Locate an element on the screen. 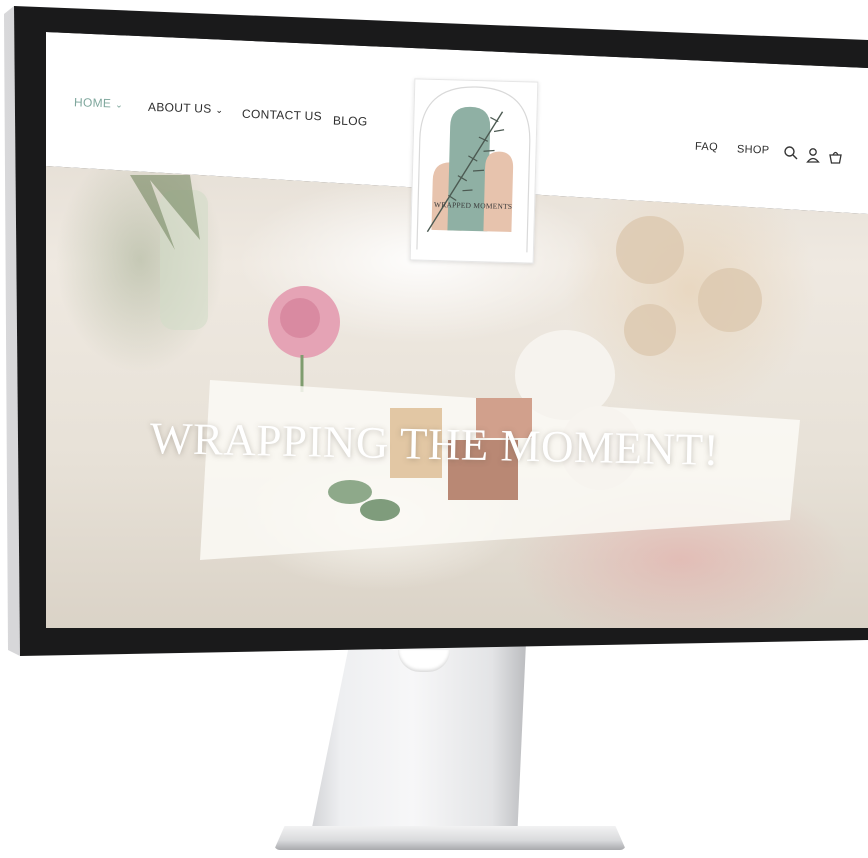 This screenshot has width=868, height=858. nav-faq-label: FAQ is located at coordinates (706, 147).